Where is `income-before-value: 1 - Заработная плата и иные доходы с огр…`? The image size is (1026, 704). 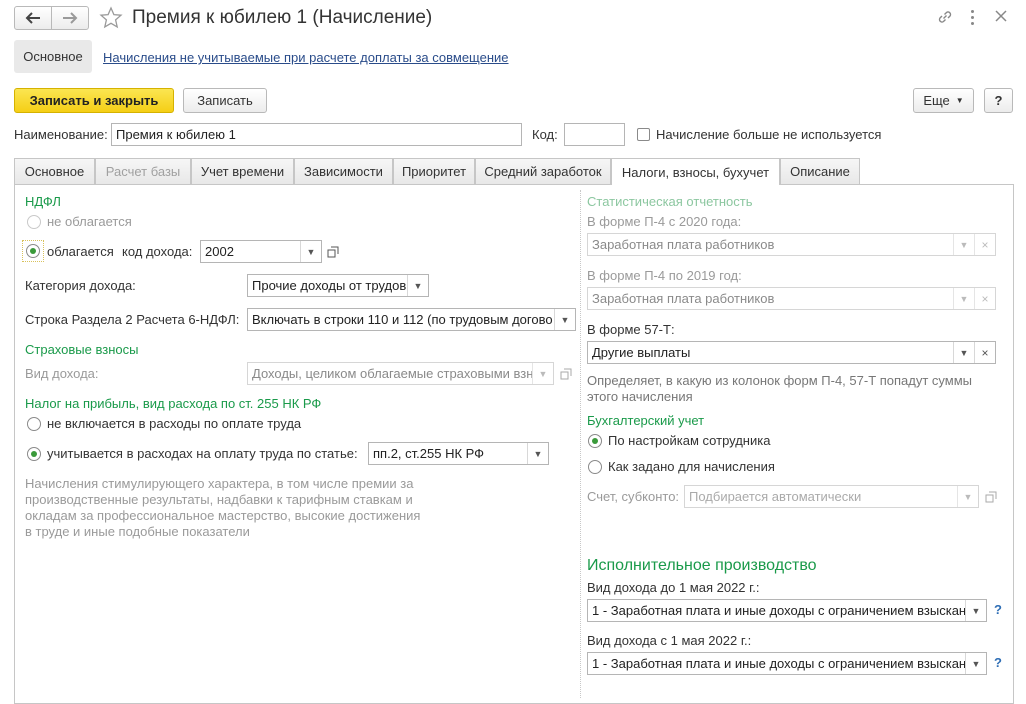 income-before-value: 1 - Заработная плата и иные доходы с огр… is located at coordinates (778, 610).